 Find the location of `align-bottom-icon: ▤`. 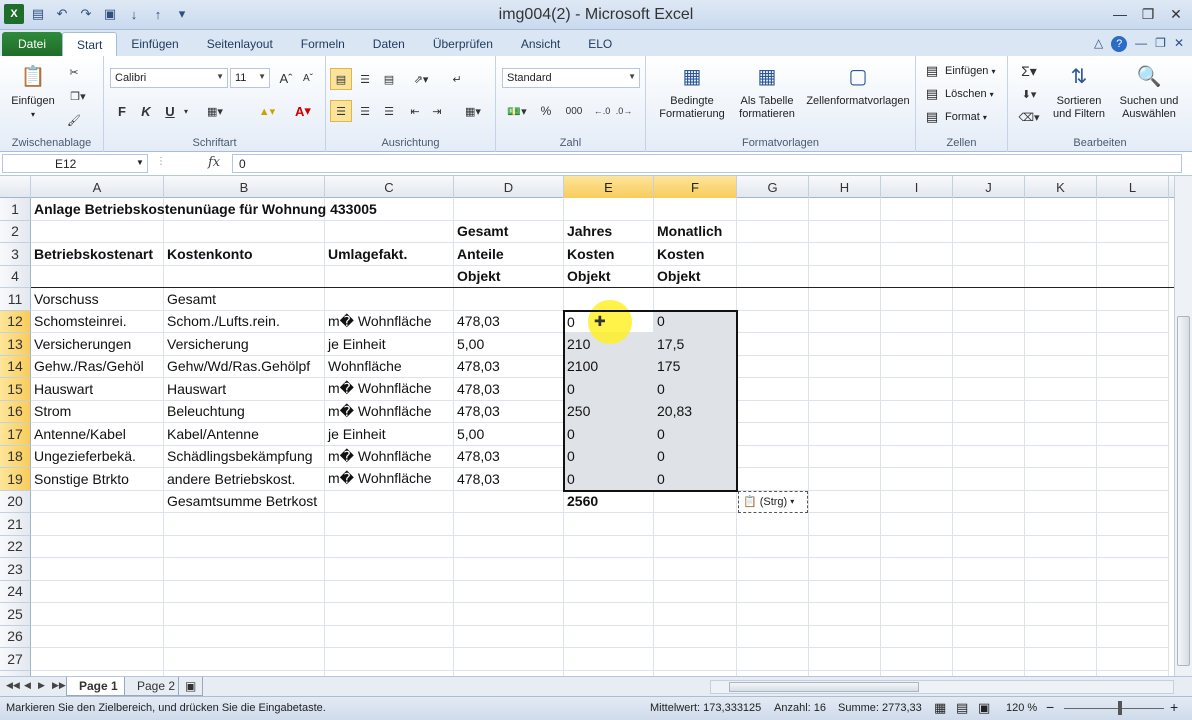

align-bottom-icon: ▤ is located at coordinates (389, 79).